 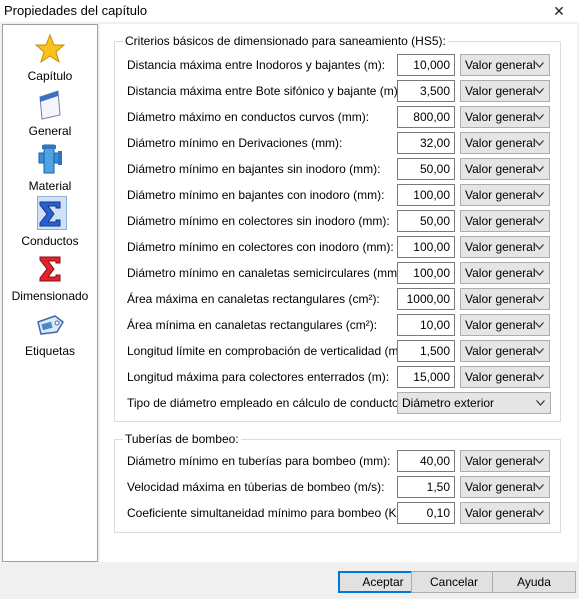 I want to click on value-input: 10,00, so click(x=426, y=325).